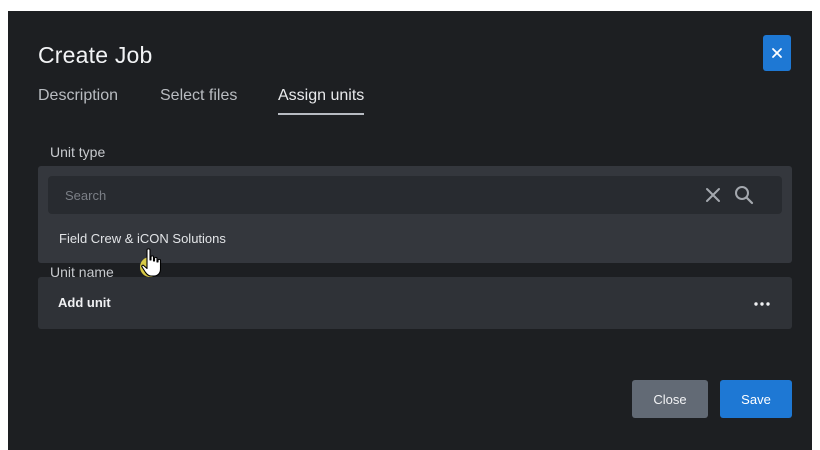 This screenshot has height=450, width=820. Describe the element at coordinates (78, 152) in the screenshot. I see `unit-type-label: Unit type` at that location.